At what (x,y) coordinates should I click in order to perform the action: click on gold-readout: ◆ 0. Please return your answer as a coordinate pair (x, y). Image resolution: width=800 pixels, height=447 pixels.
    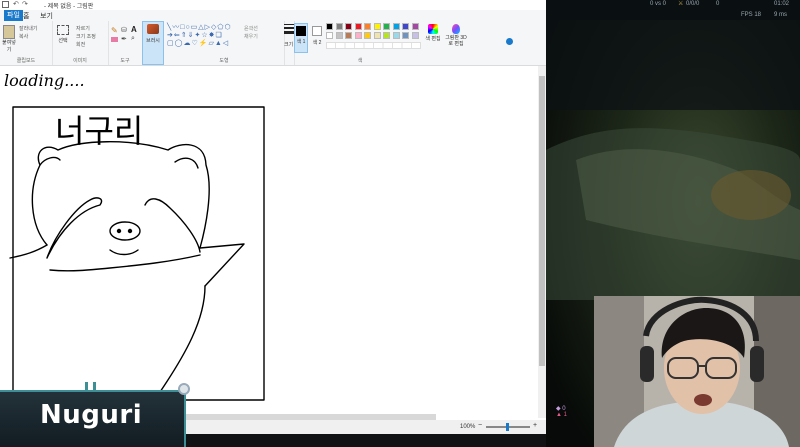
    Looking at the image, I should click on (576, 408).